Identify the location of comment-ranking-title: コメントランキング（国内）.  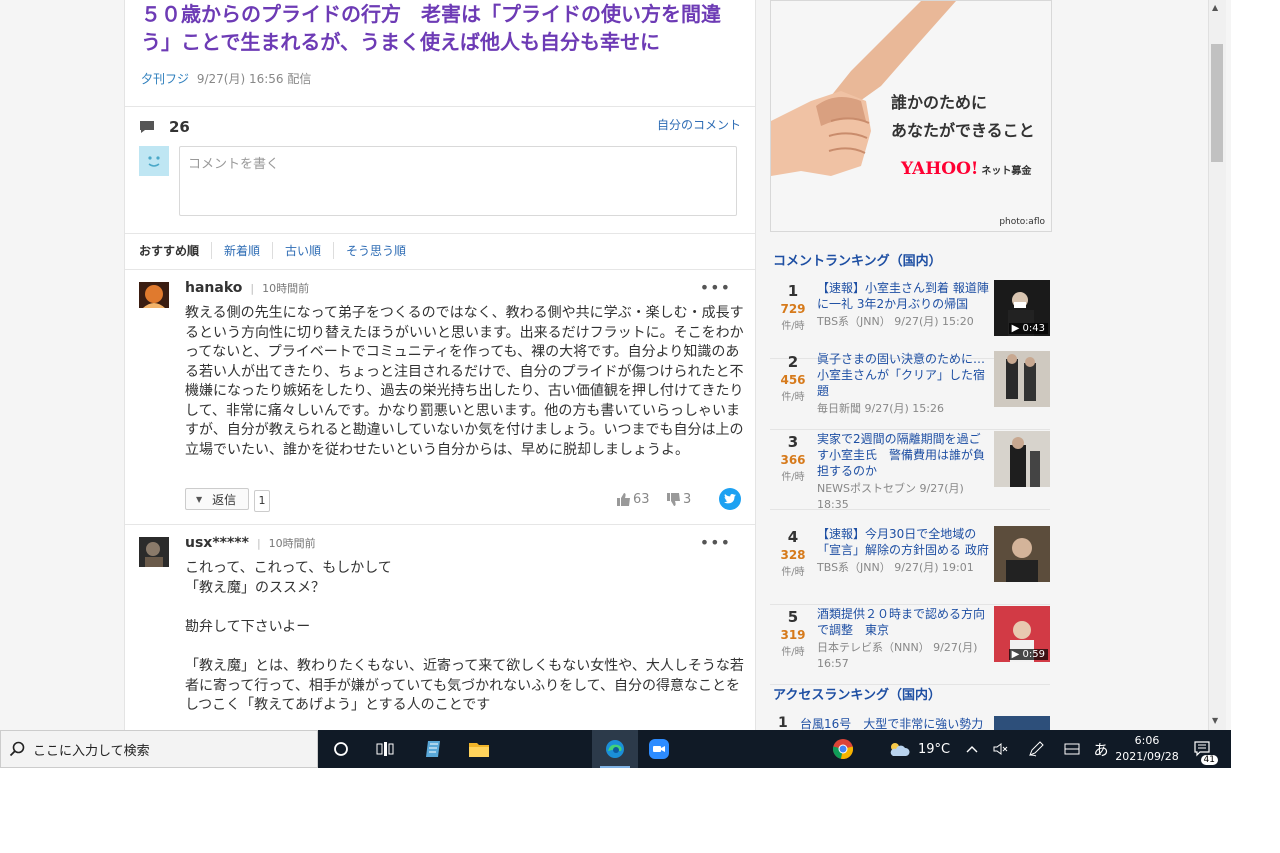
(857, 259).